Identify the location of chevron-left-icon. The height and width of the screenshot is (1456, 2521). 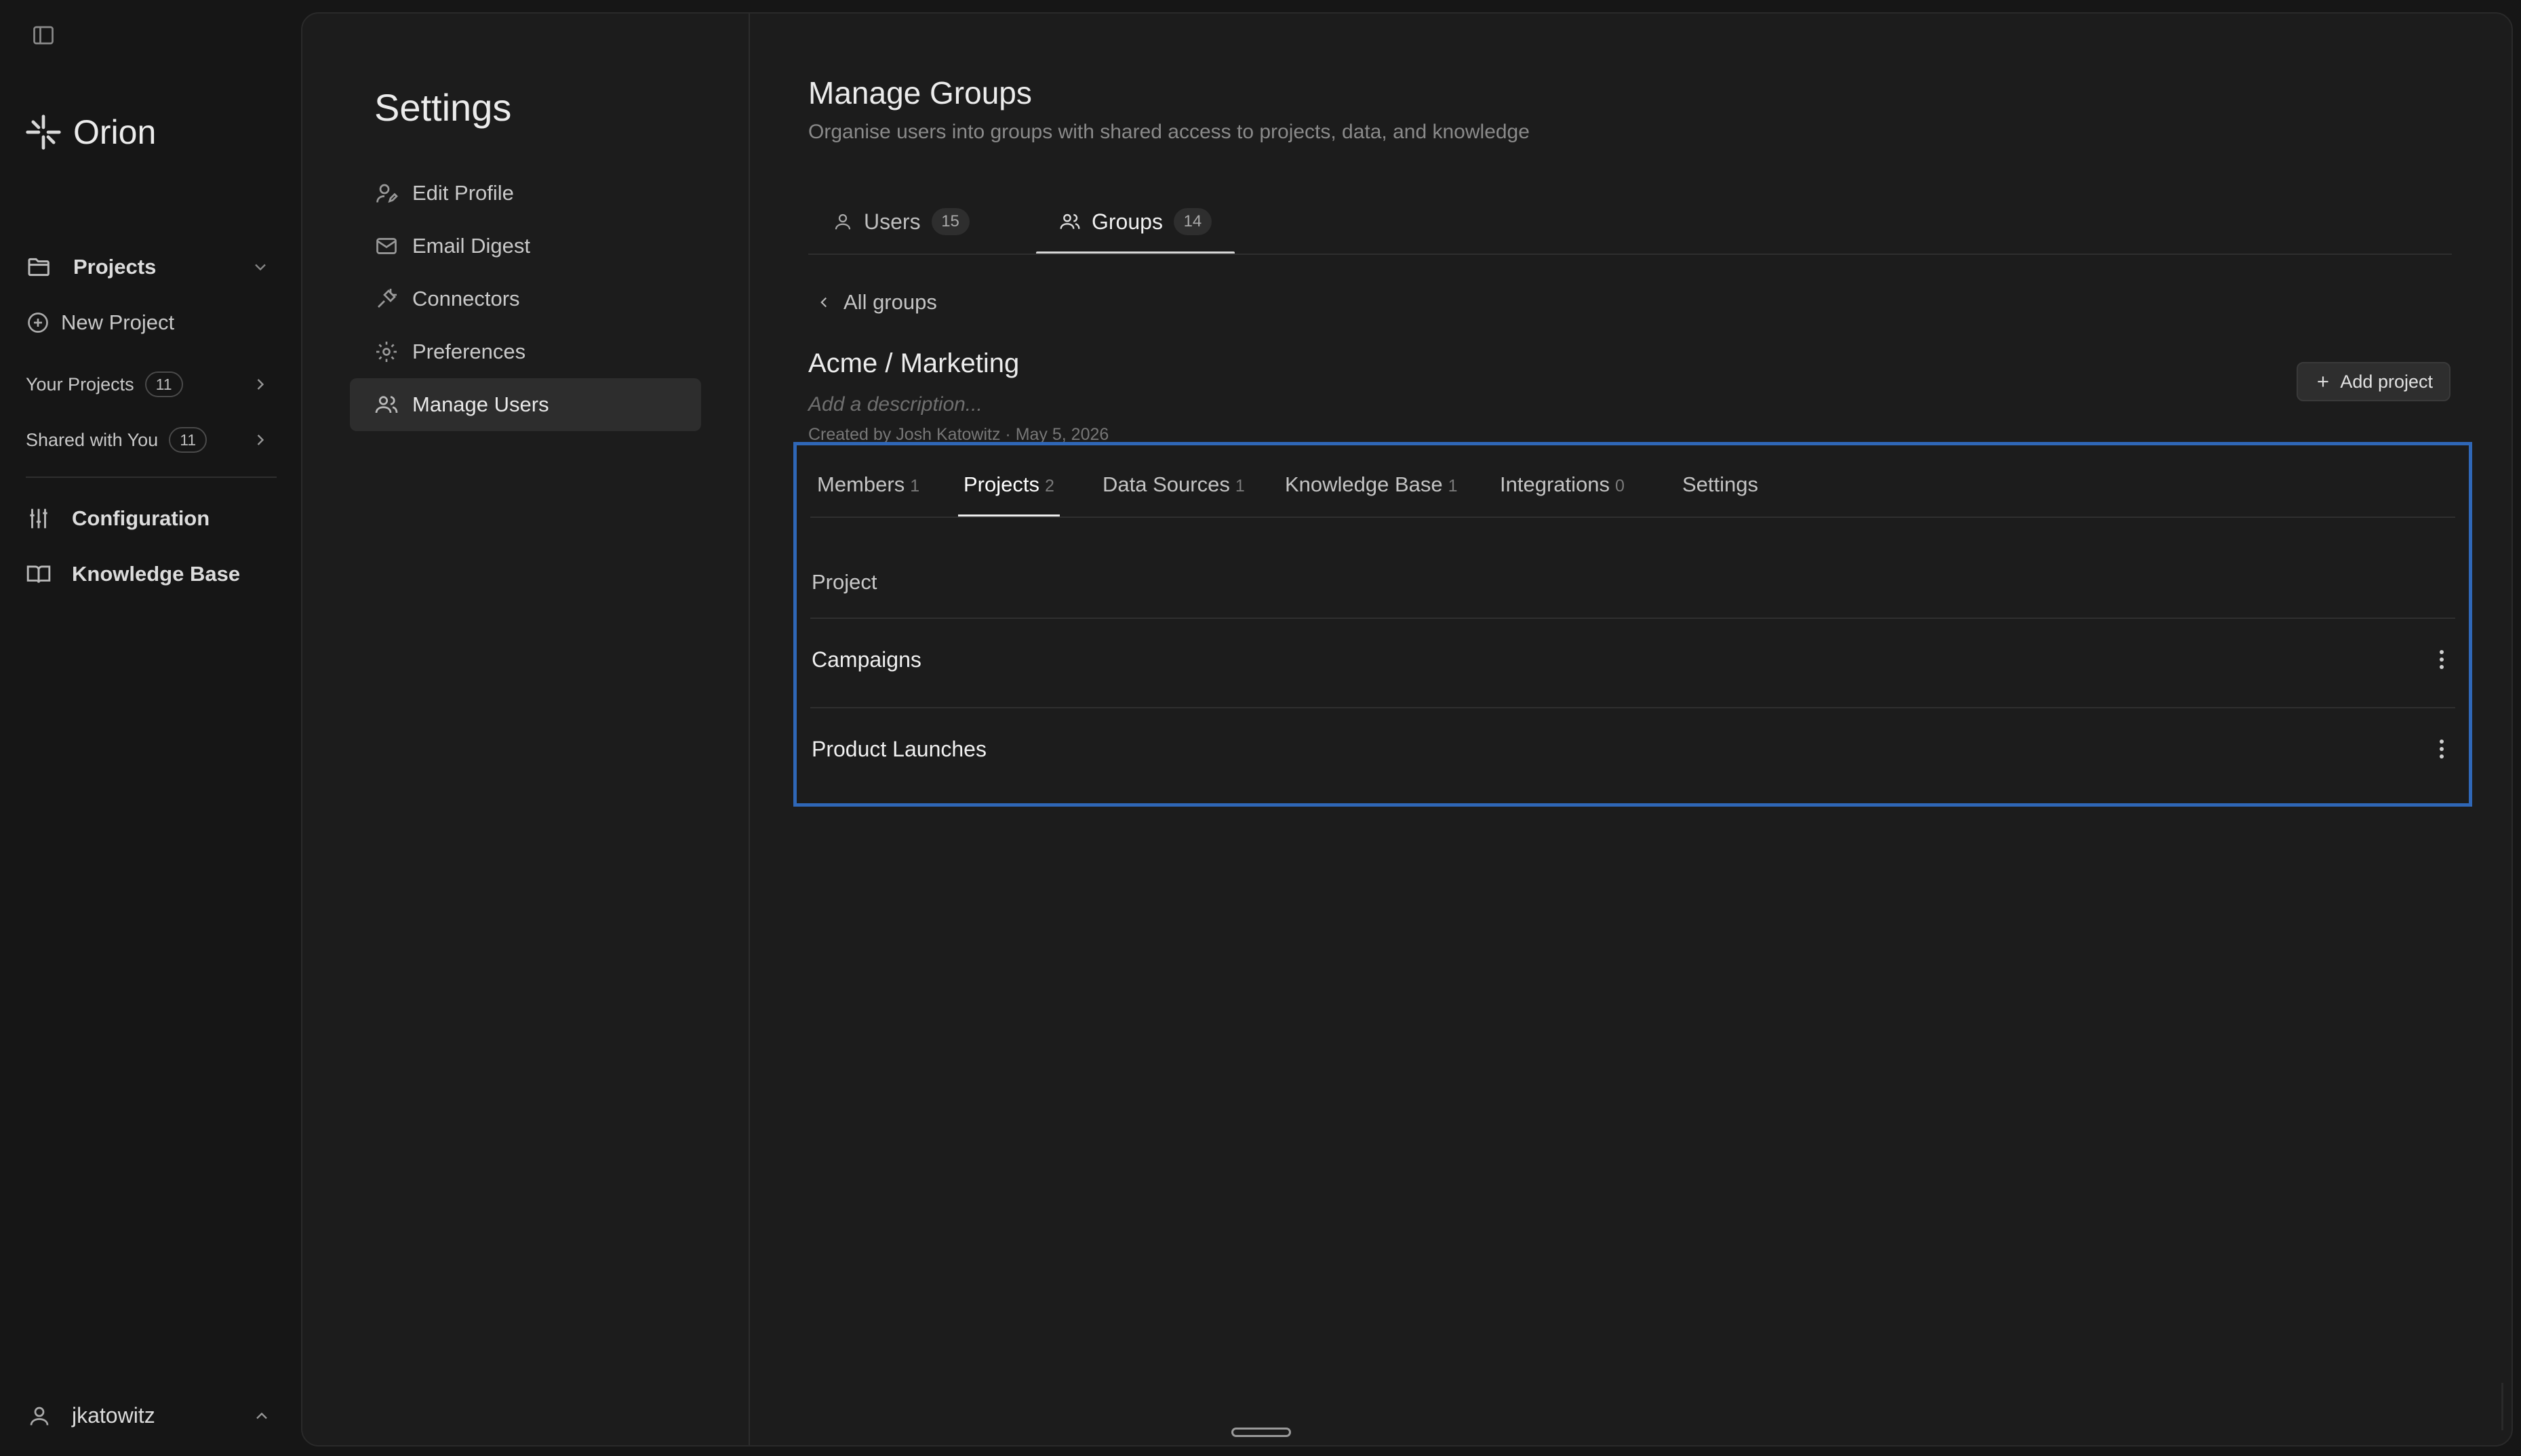
(824, 302).